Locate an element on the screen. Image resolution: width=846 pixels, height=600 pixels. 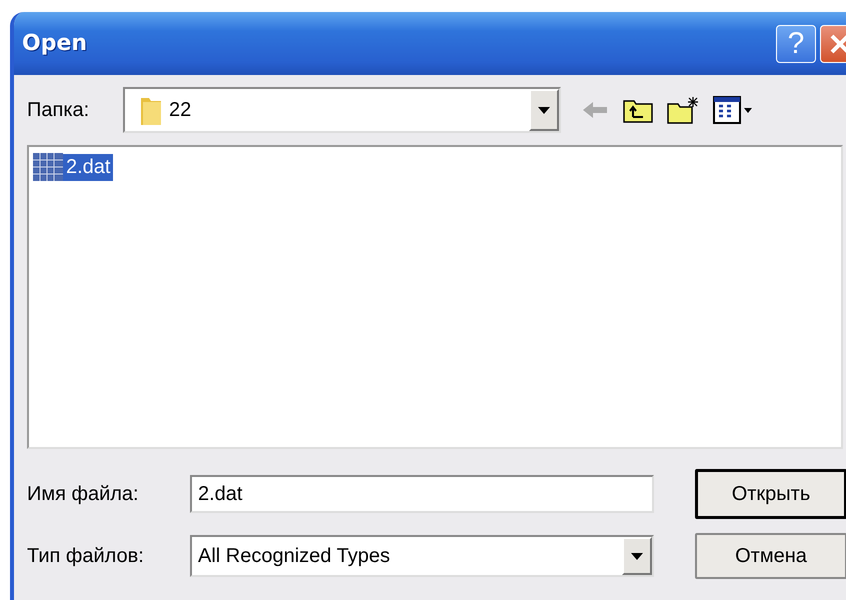
file-type-value: All Recognized Types is located at coordinates (294, 556).